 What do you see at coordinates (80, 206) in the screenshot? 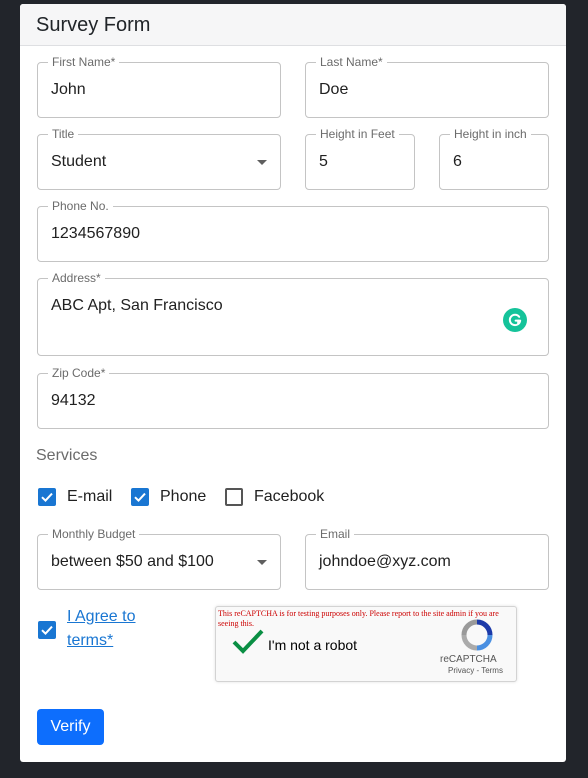
I see `phone-label: Phone No.` at bounding box center [80, 206].